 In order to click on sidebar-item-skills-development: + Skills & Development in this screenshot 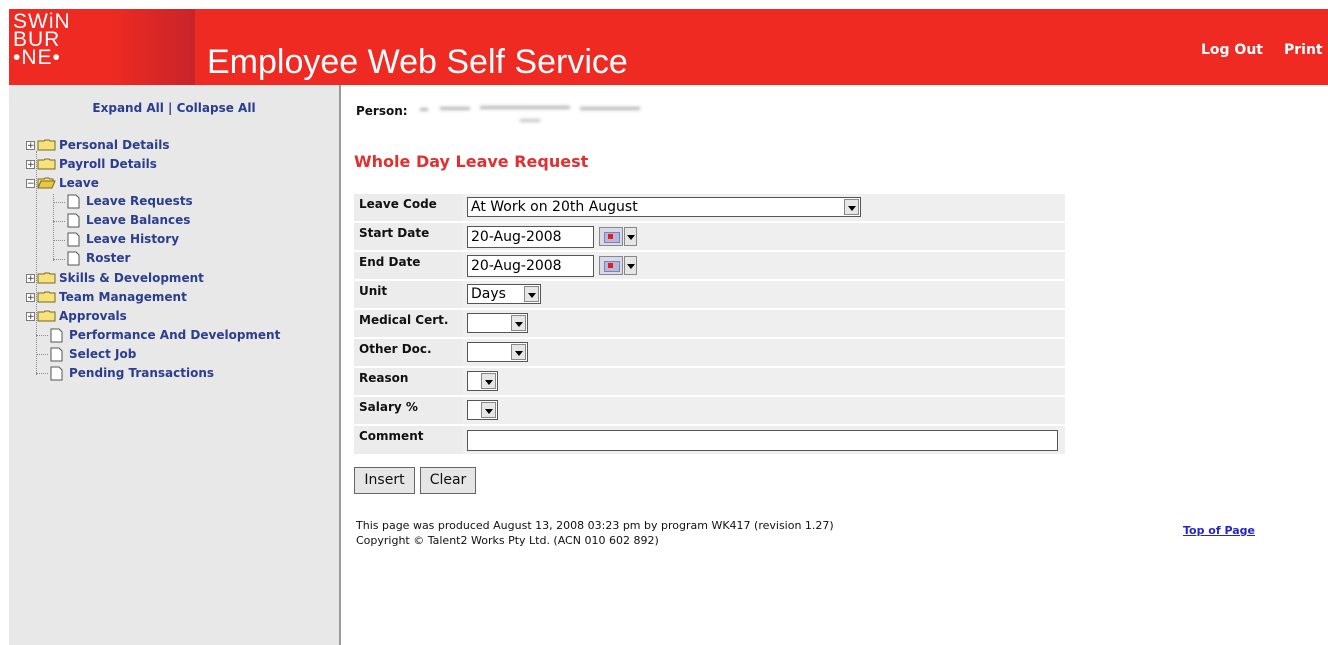, I will do `click(115, 278)`.